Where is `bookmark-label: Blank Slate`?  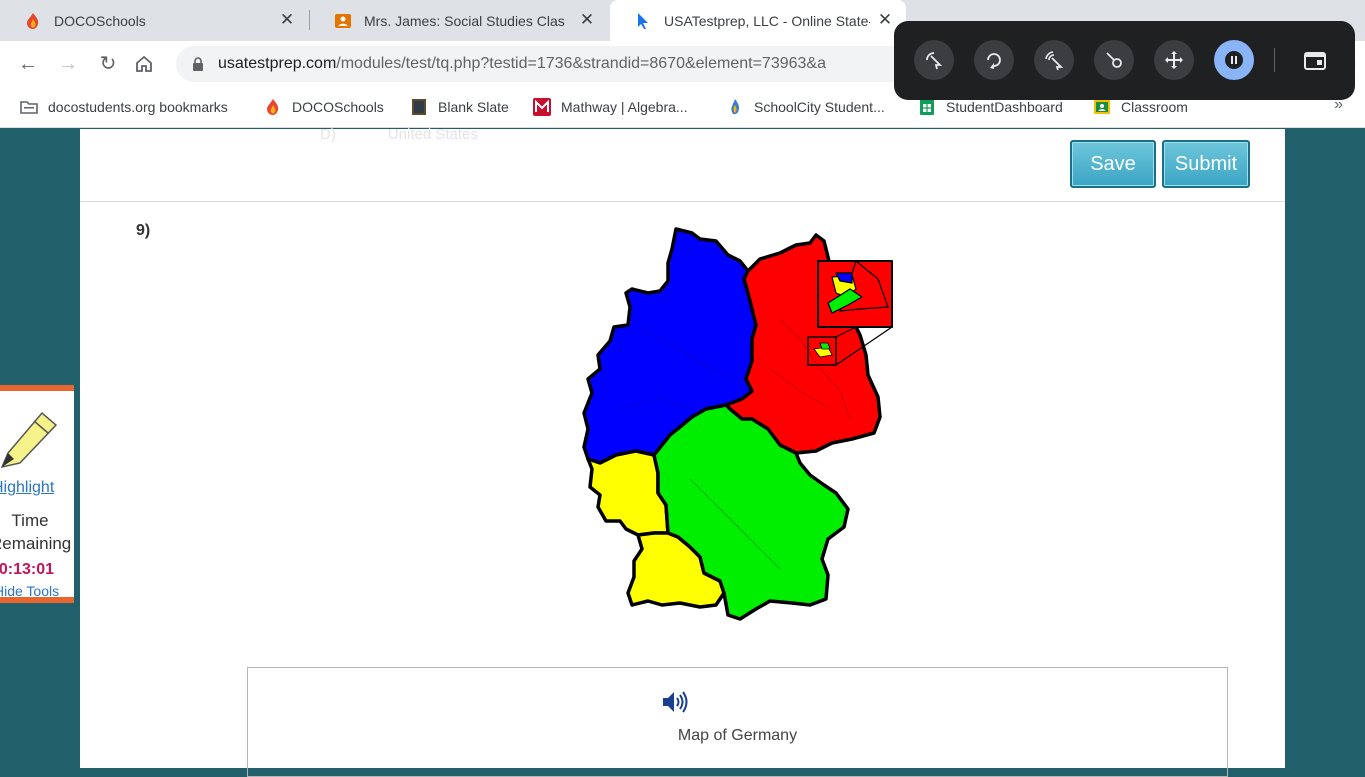
bookmark-label: Blank Slate is located at coordinates (473, 107).